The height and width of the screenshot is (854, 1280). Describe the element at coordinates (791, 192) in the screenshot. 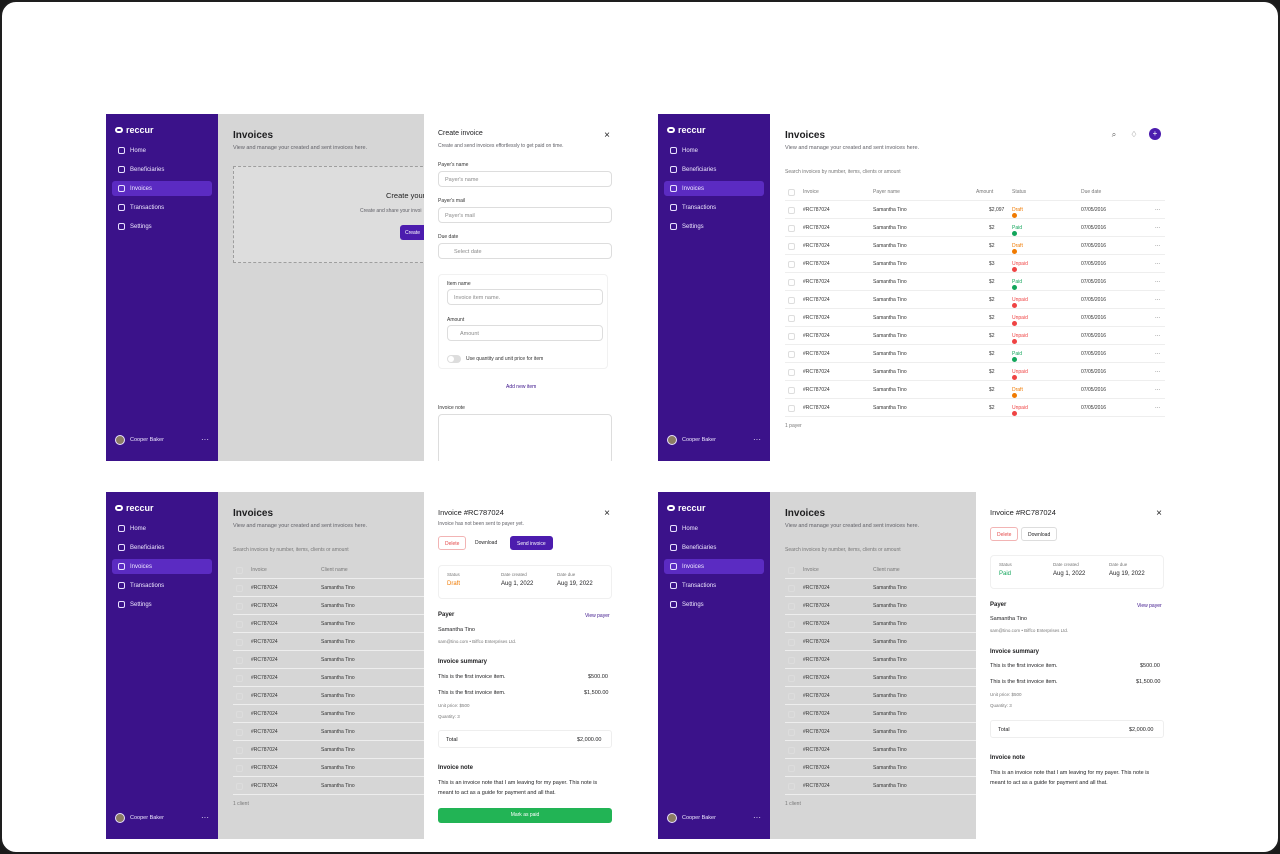

I see `select-all-checkbox` at that location.